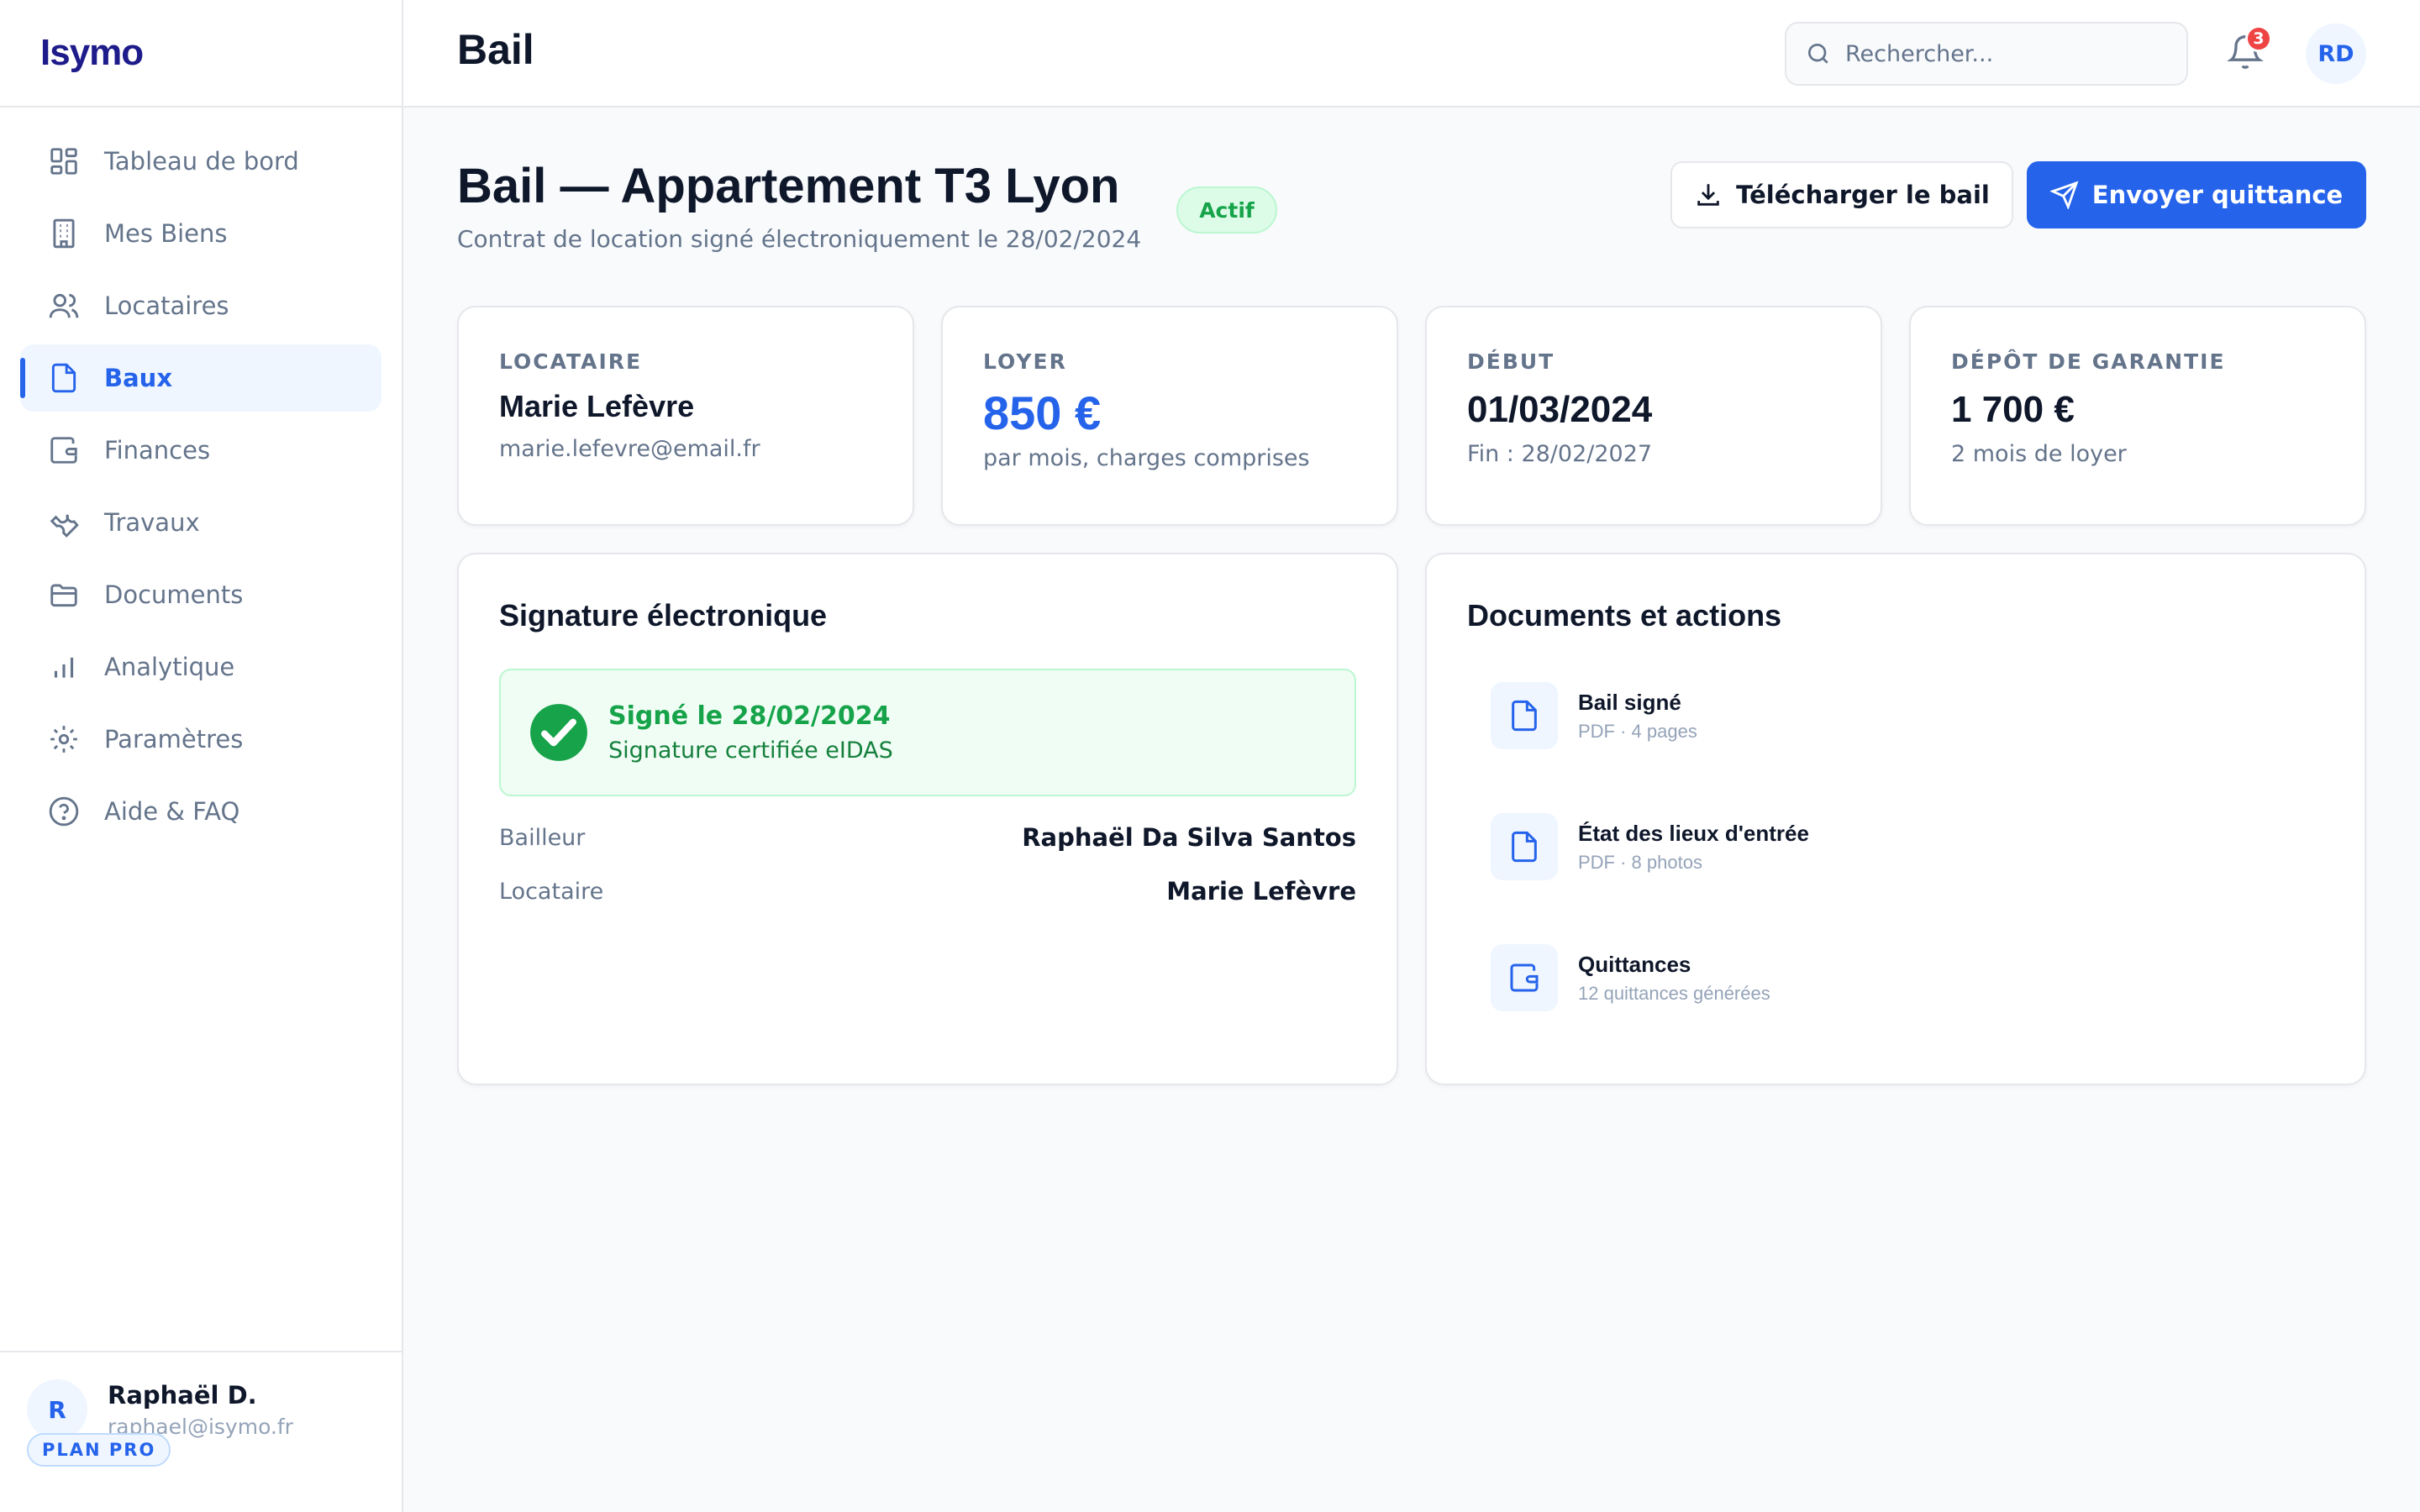 Image resolution: width=2420 pixels, height=1512 pixels. I want to click on sidebar-item-mes-biens: Mes Biens, so click(200, 233).